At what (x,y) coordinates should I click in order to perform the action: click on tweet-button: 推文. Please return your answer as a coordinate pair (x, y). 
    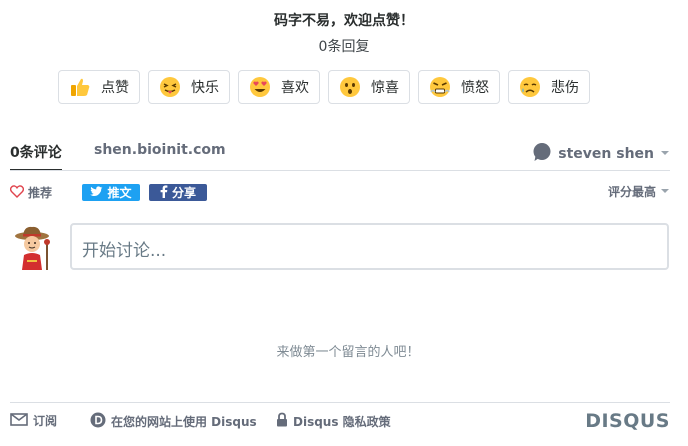
    Looking at the image, I should click on (111, 192).